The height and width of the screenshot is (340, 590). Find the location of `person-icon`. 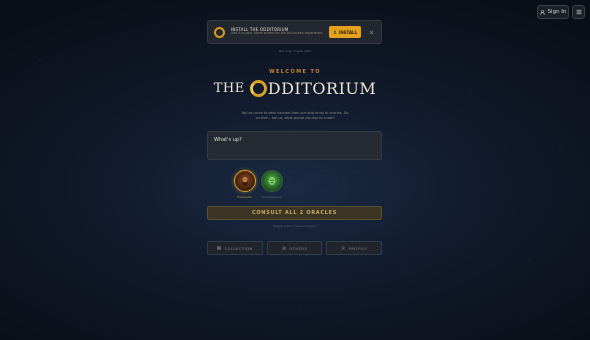

person-icon is located at coordinates (343, 248).